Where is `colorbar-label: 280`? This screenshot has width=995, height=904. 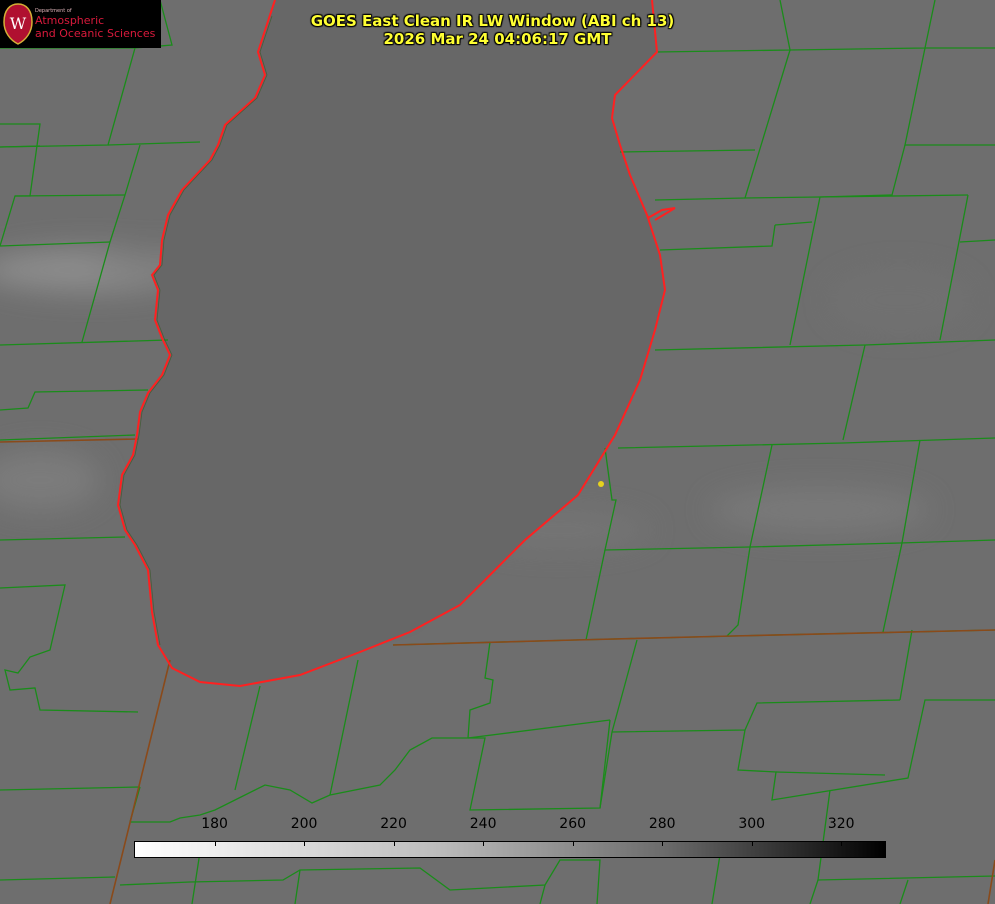
colorbar-label: 280 is located at coordinates (662, 824).